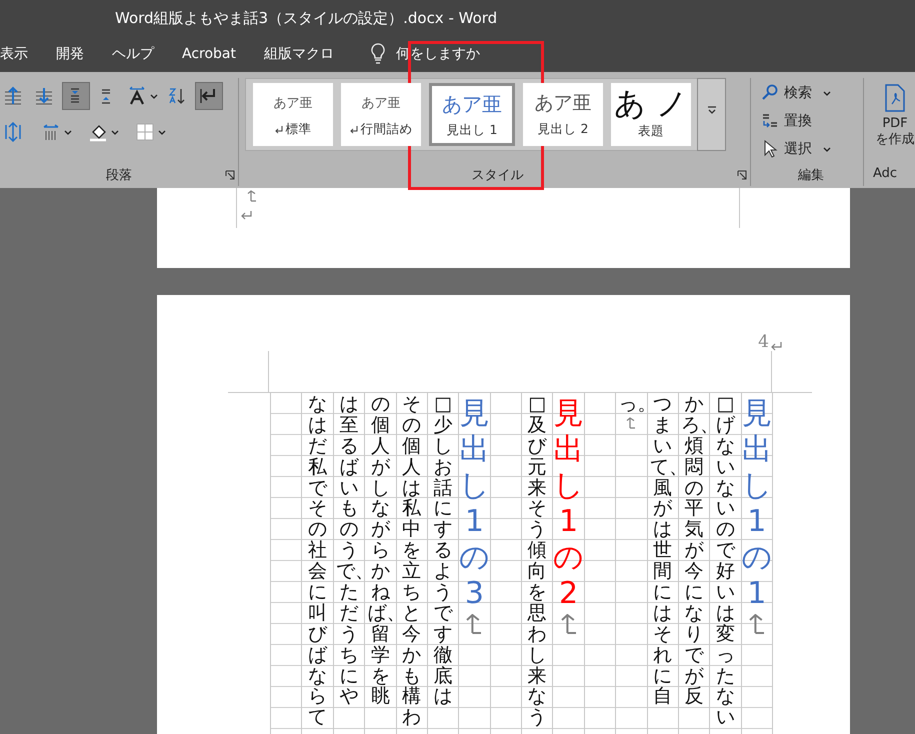 This screenshot has width=915, height=734. What do you see at coordinates (209, 54) in the screenshot?
I see `ribbon-tab: Acrobat` at bounding box center [209, 54].